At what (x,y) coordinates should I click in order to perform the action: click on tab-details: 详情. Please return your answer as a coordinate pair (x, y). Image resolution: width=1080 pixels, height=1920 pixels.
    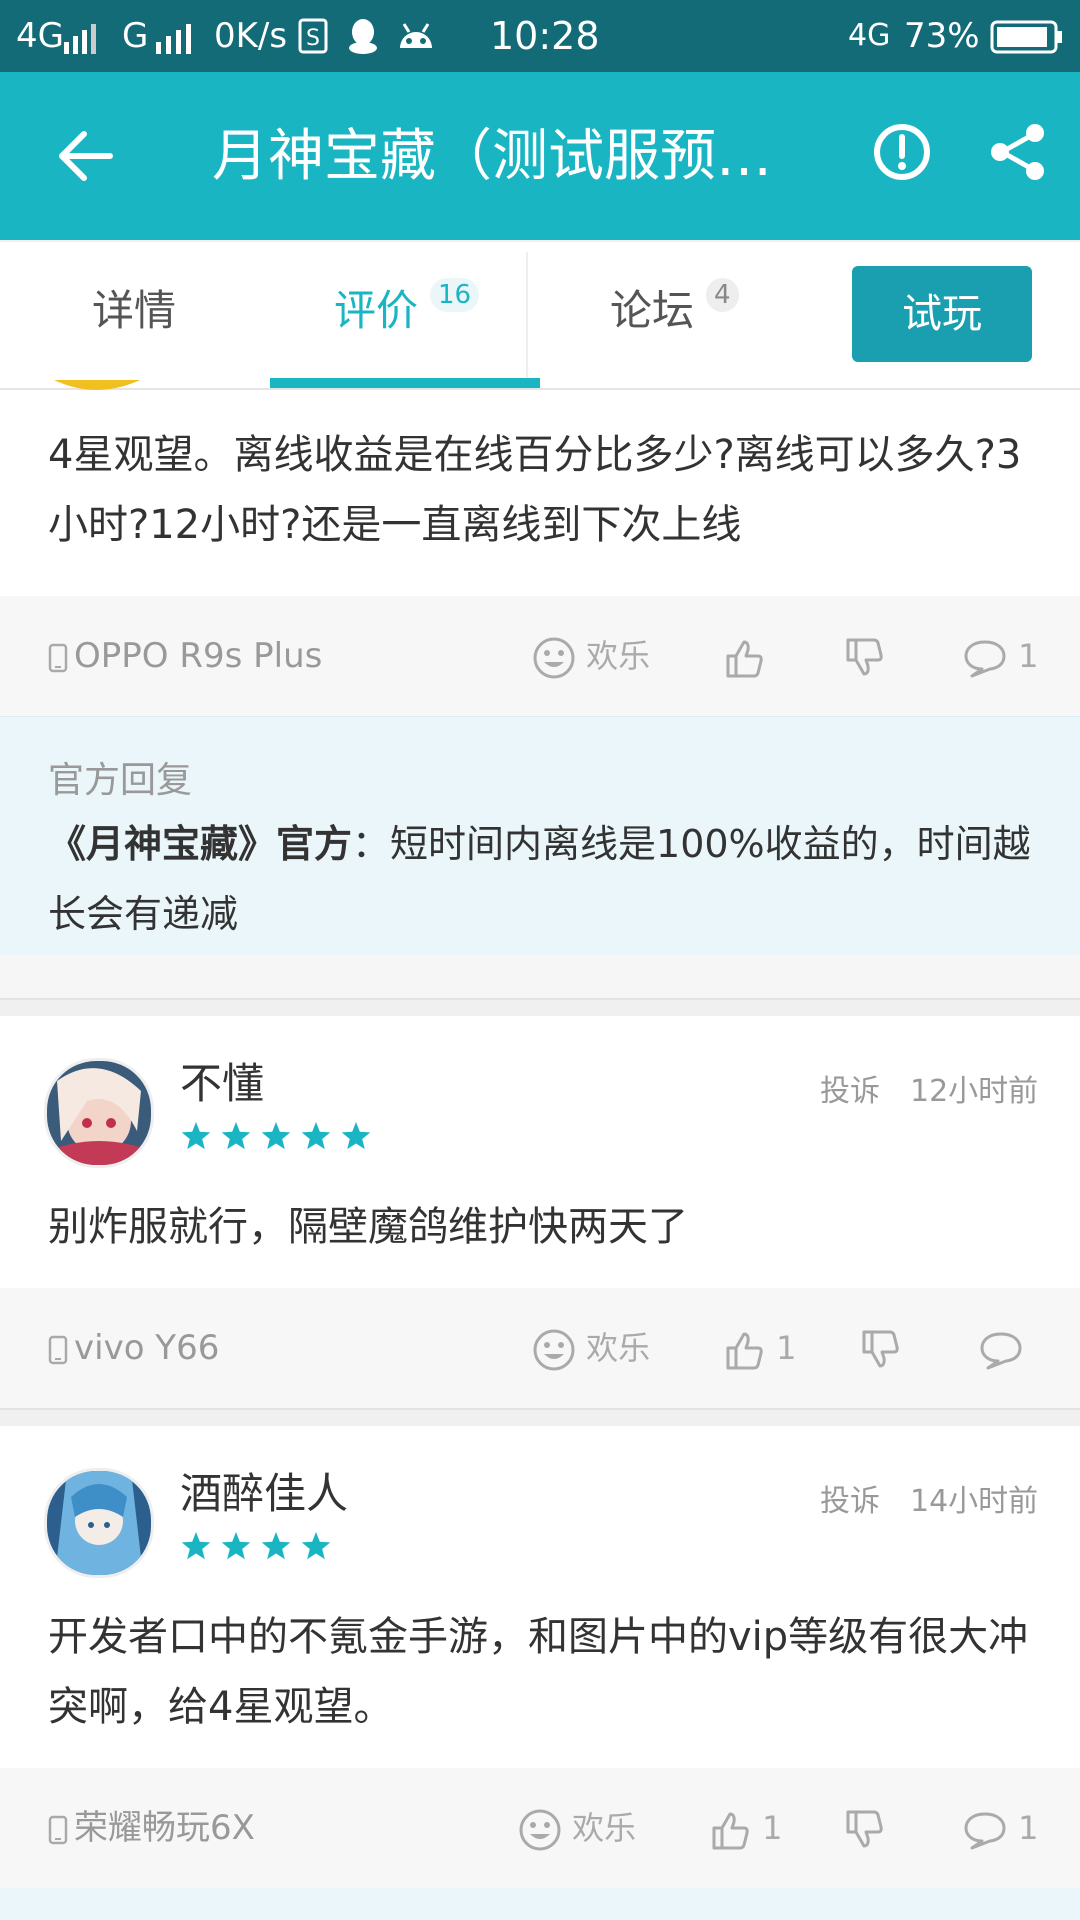
    Looking at the image, I should click on (135, 315).